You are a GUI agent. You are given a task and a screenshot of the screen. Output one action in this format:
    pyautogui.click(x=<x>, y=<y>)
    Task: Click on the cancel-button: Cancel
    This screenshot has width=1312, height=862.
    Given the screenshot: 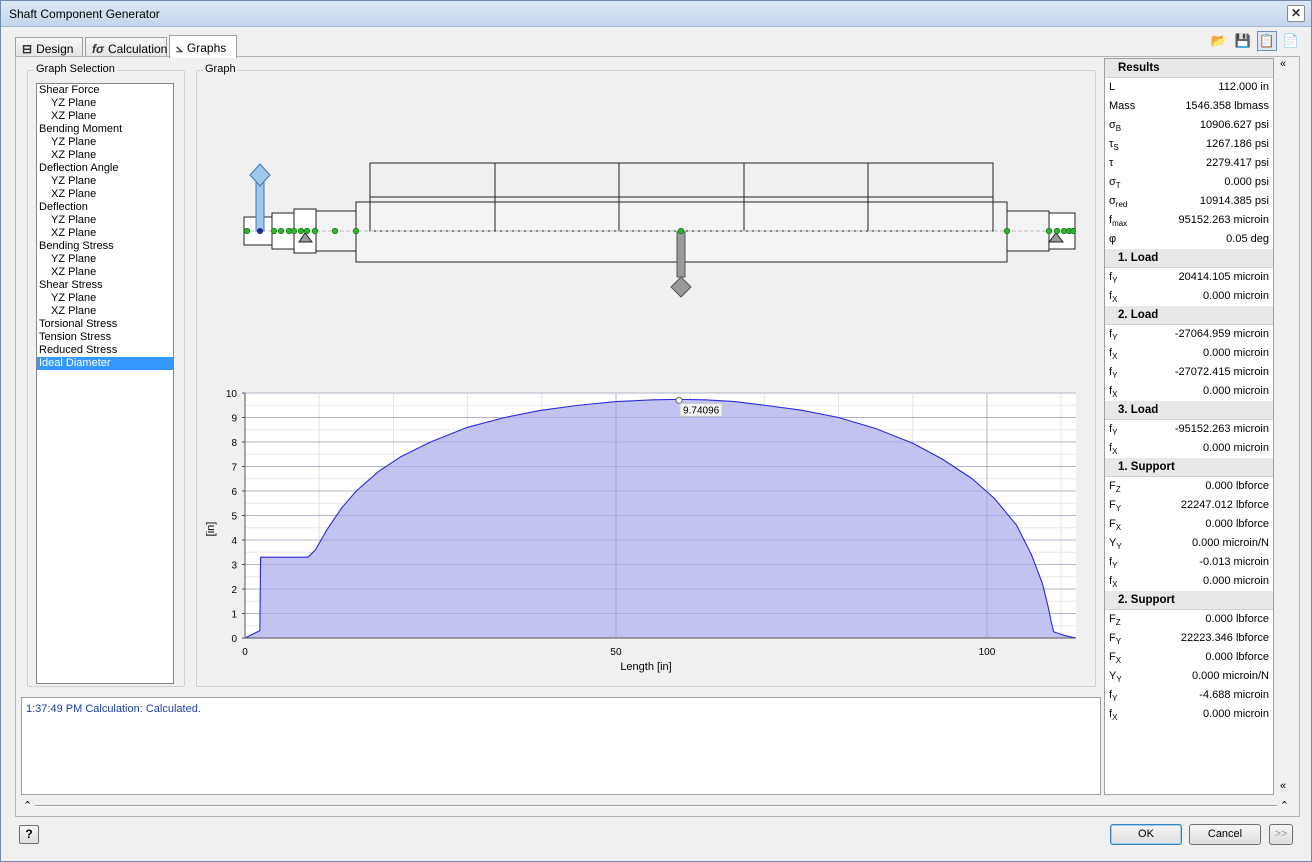 What is the action you would take?
    pyautogui.click(x=1225, y=834)
    